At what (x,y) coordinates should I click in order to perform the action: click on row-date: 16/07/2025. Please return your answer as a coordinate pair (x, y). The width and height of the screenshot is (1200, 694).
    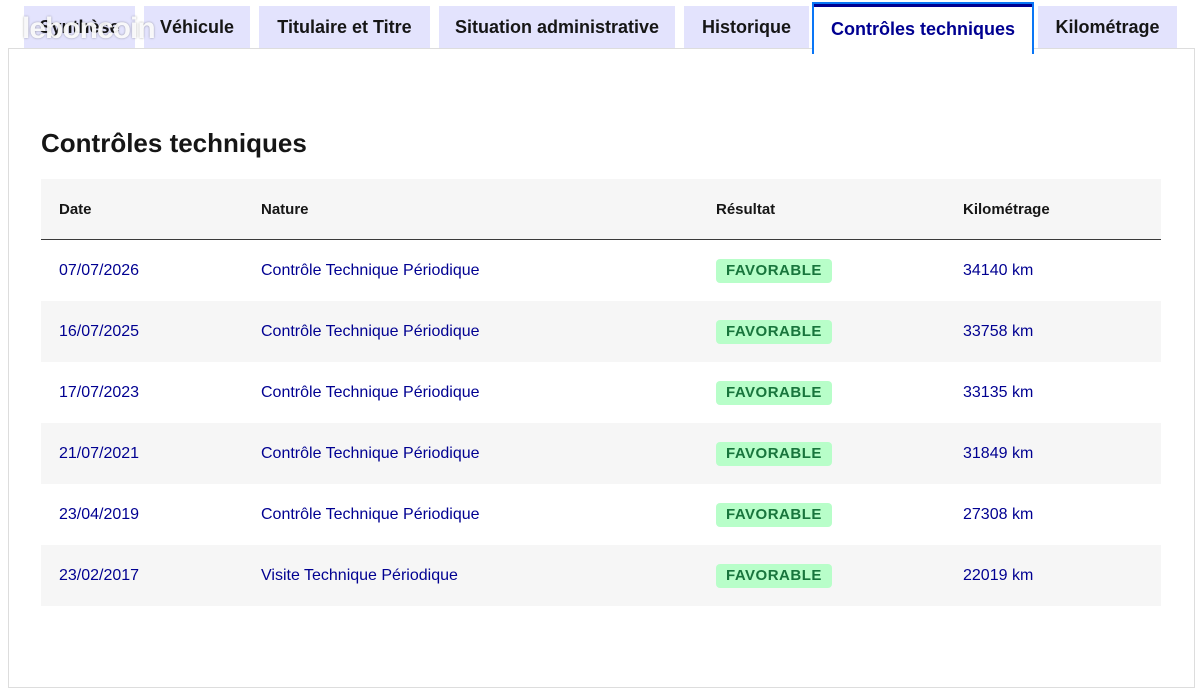
    Looking at the image, I should click on (99, 331).